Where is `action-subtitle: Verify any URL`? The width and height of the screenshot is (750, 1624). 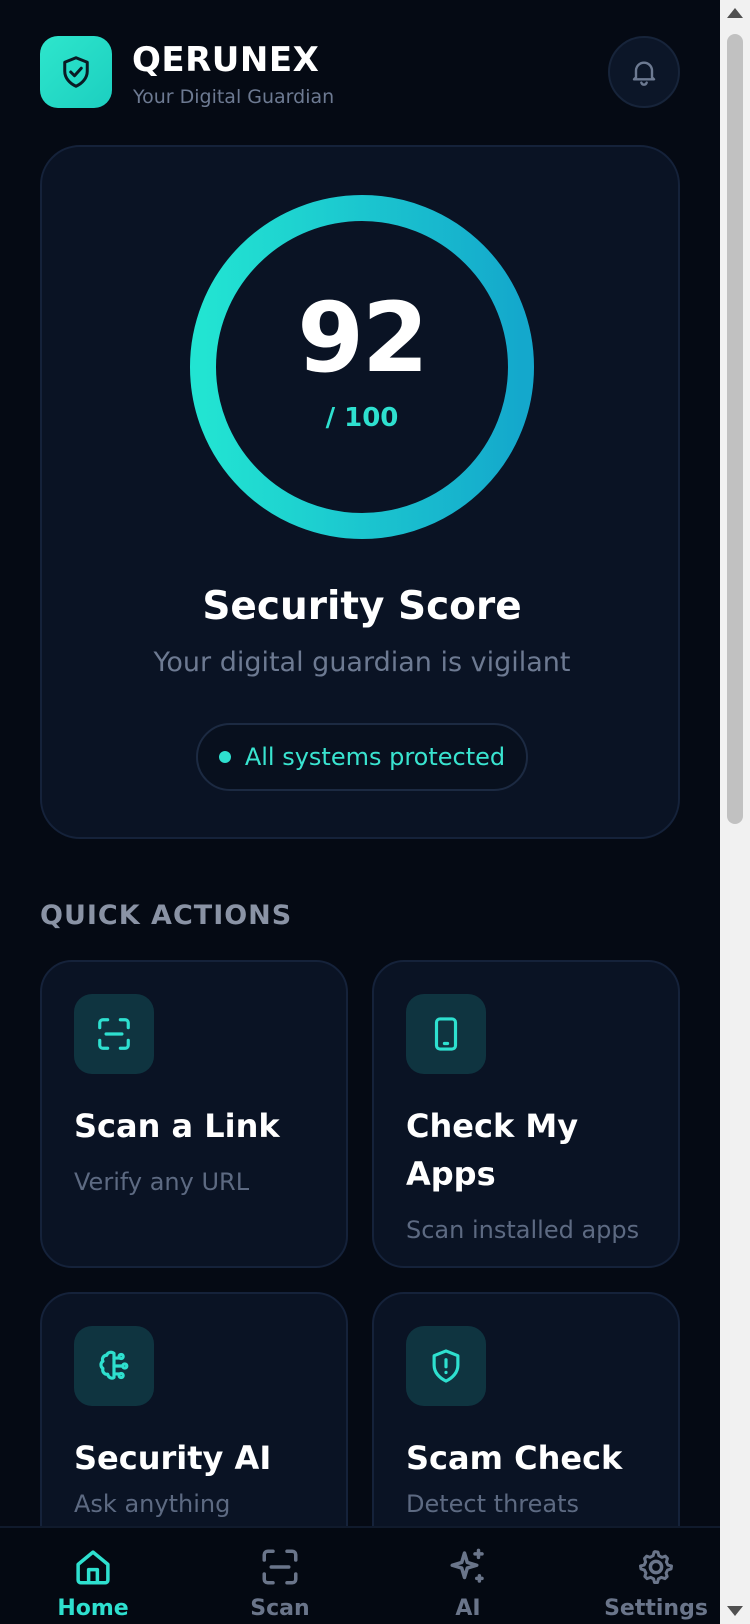
action-subtitle: Verify any URL is located at coordinates (162, 1182).